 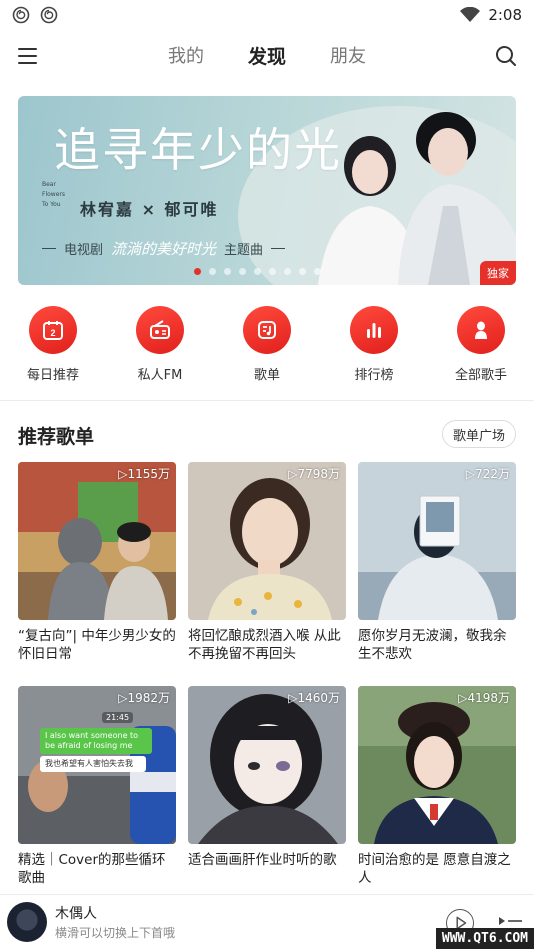 What do you see at coordinates (314, 474) in the screenshot?
I see `play-count: ▷7798万` at bounding box center [314, 474].